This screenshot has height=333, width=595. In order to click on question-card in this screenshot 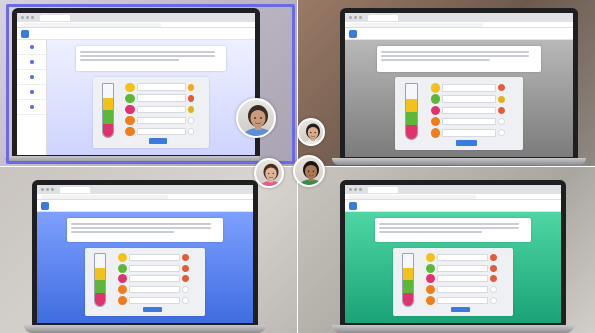, I will do `click(453, 230)`.